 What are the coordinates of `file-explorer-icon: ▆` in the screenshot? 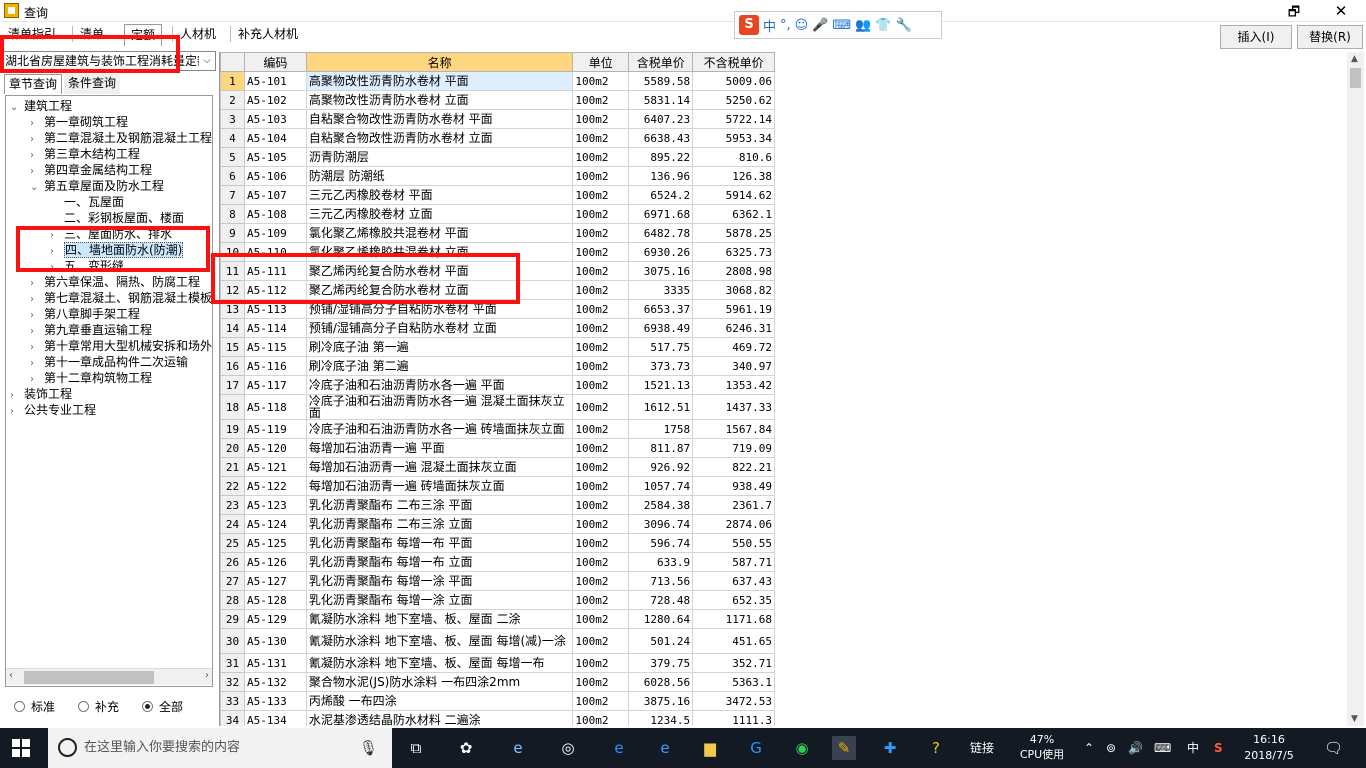 It's located at (710, 748).